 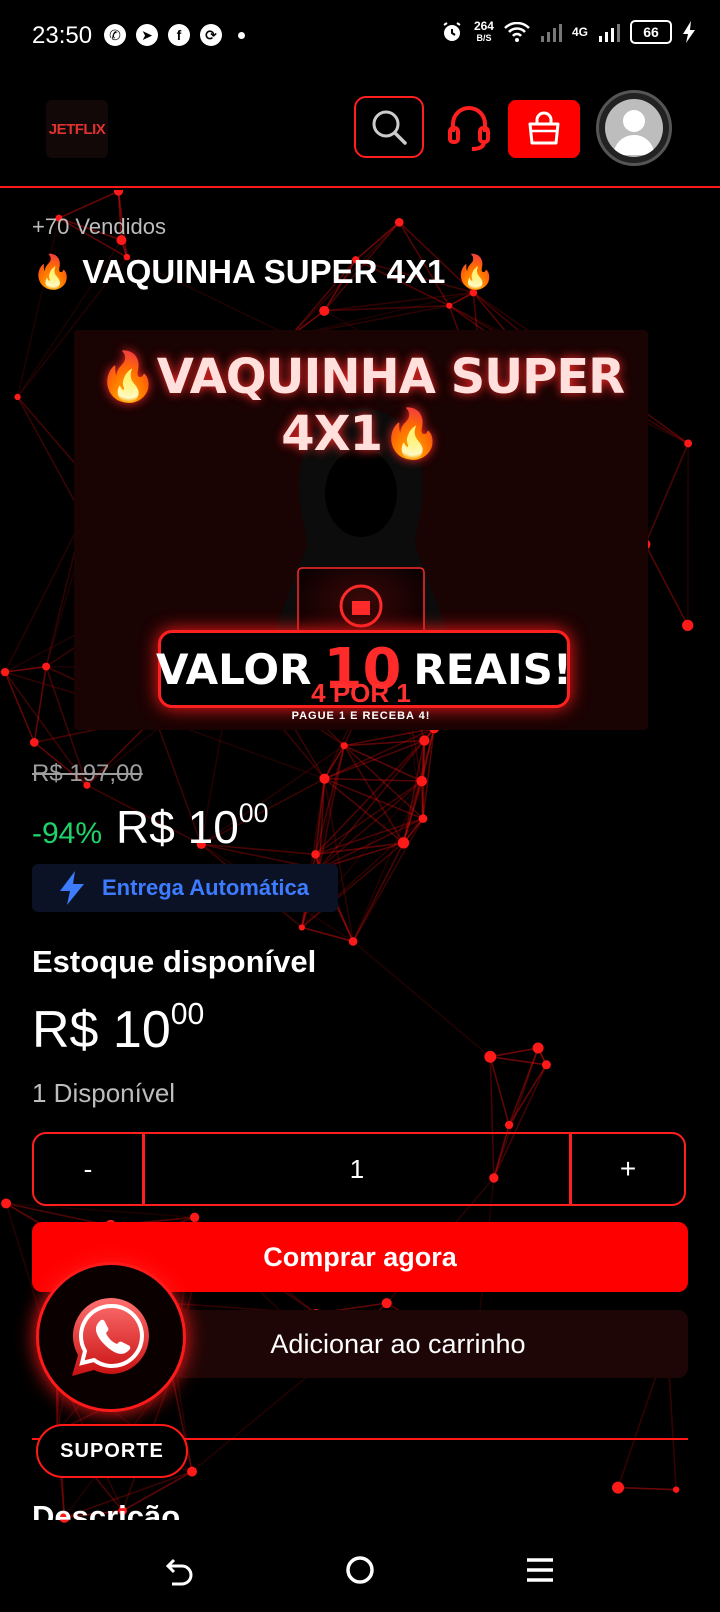 What do you see at coordinates (87, 773) in the screenshot?
I see `old-price: R$ 197,00` at bounding box center [87, 773].